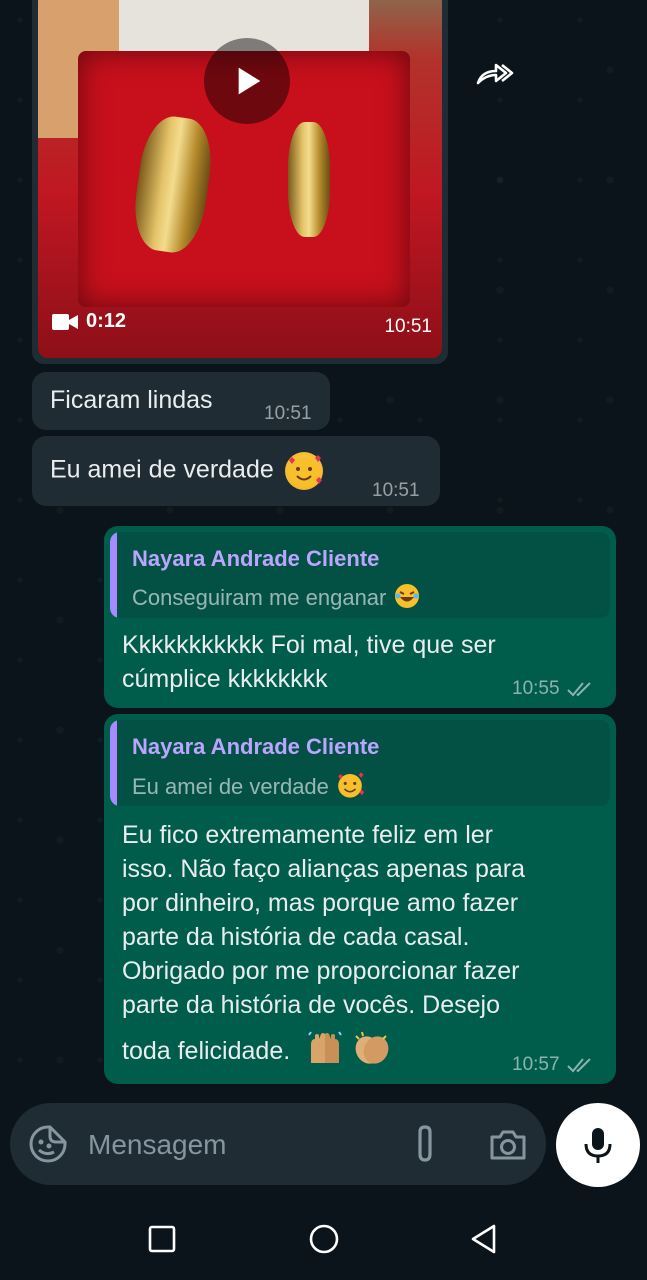  What do you see at coordinates (320, 903) in the screenshot?
I see `message-line: por dinheiro, mas porque amo fazer` at bounding box center [320, 903].